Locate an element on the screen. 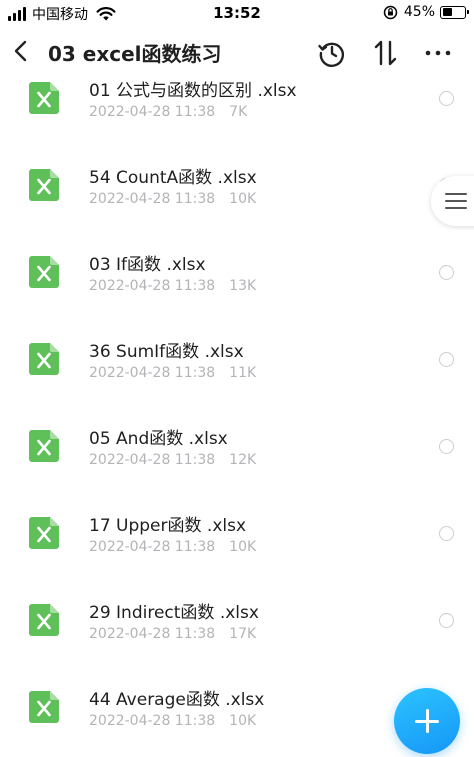 This screenshot has width=474, height=757. file-meta: 2022-04-28 11:38 13K is located at coordinates (172, 286).